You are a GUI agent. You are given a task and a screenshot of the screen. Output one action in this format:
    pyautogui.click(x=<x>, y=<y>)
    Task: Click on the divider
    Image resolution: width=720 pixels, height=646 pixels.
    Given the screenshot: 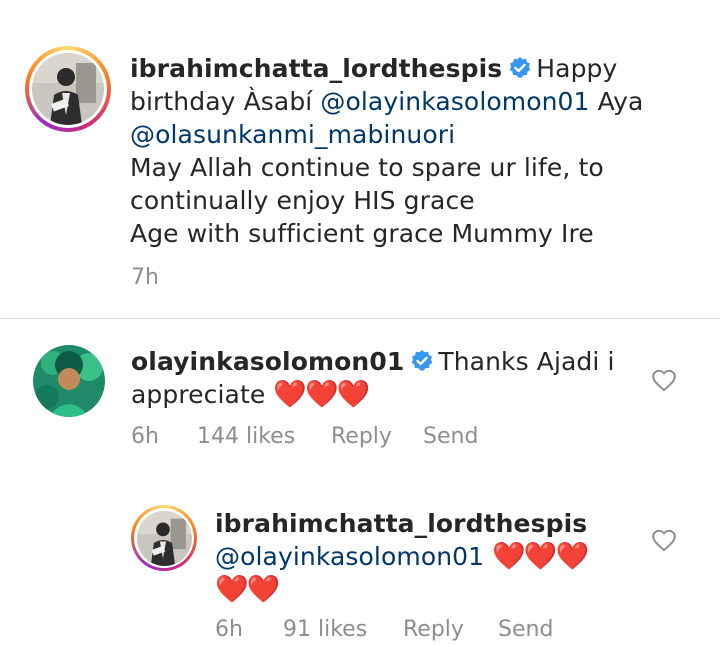 What is the action you would take?
    pyautogui.click(x=360, y=318)
    